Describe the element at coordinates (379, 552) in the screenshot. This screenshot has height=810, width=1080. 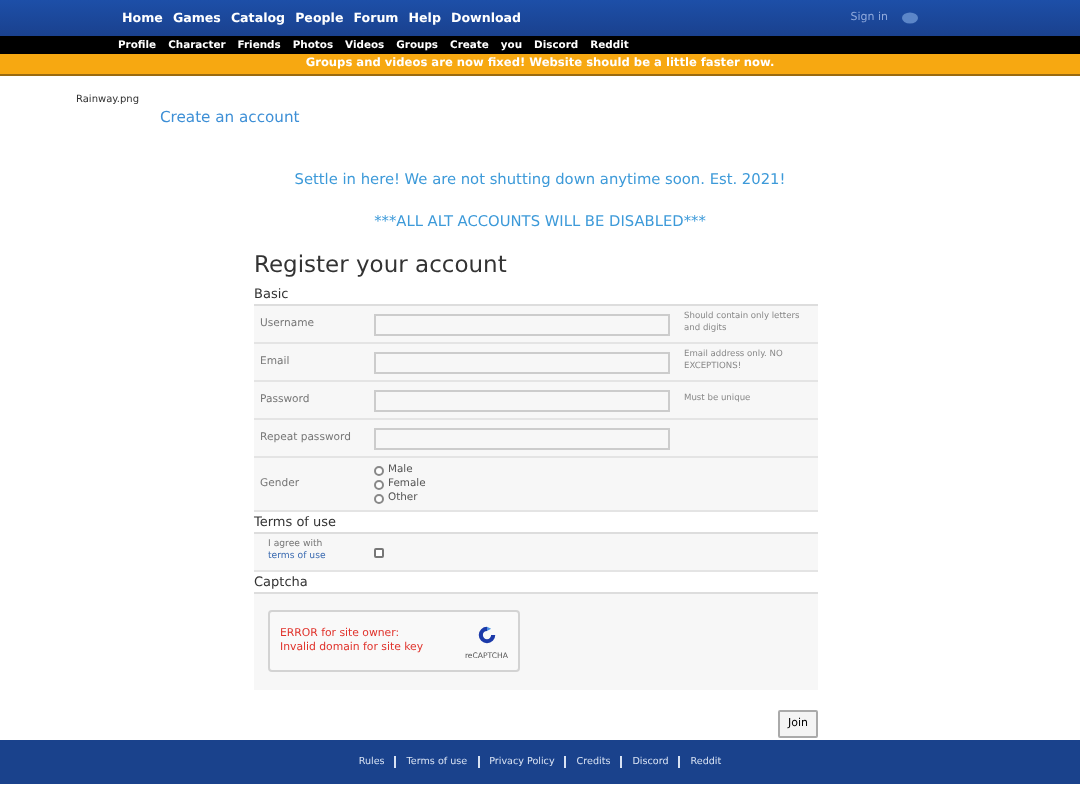
I see `checkbox` at that location.